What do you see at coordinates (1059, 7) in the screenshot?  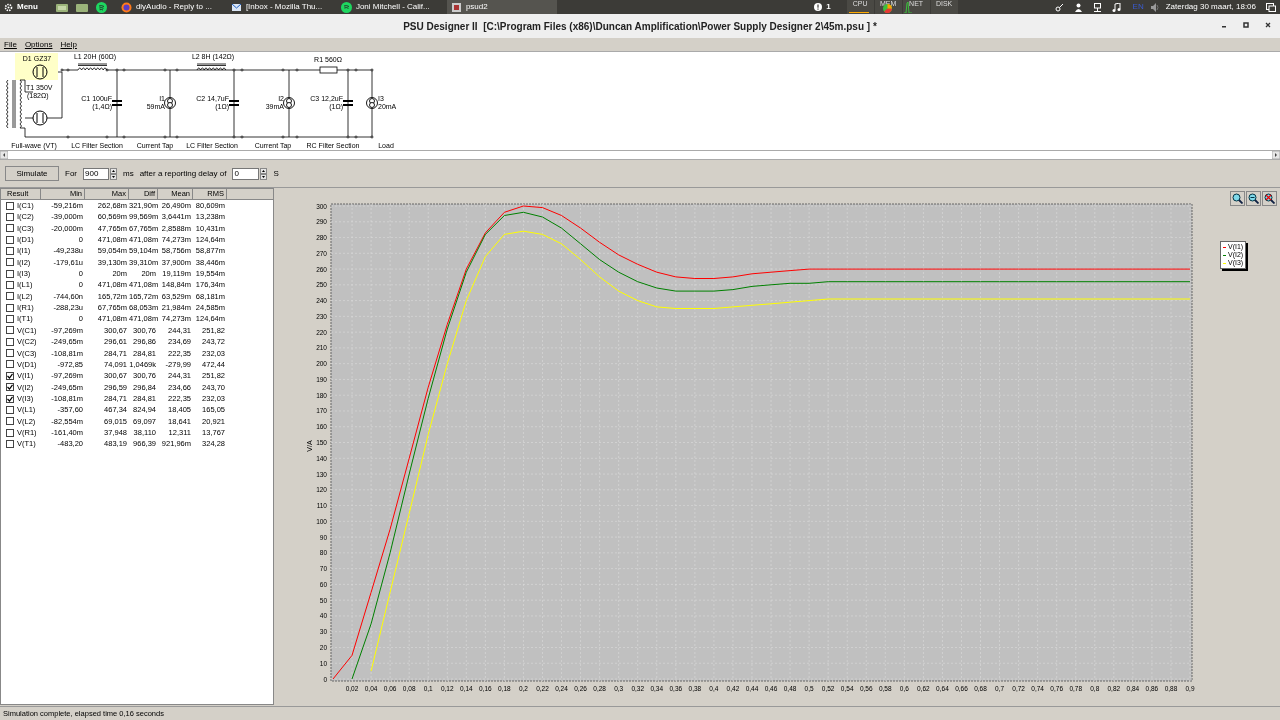 I see `key-icon` at bounding box center [1059, 7].